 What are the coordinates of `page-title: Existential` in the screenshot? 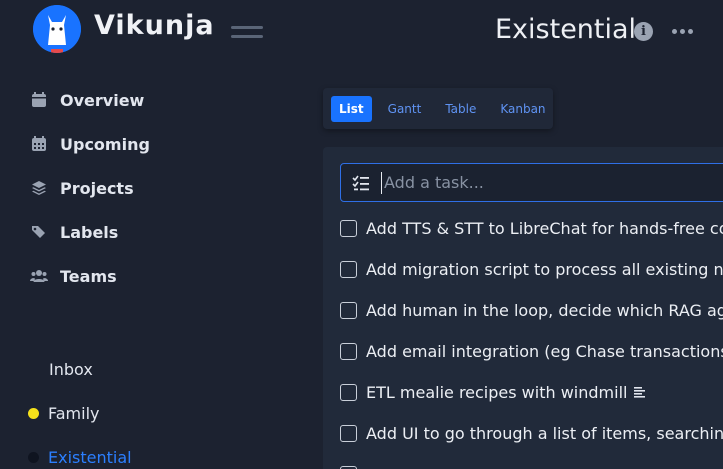 It's located at (566, 29).